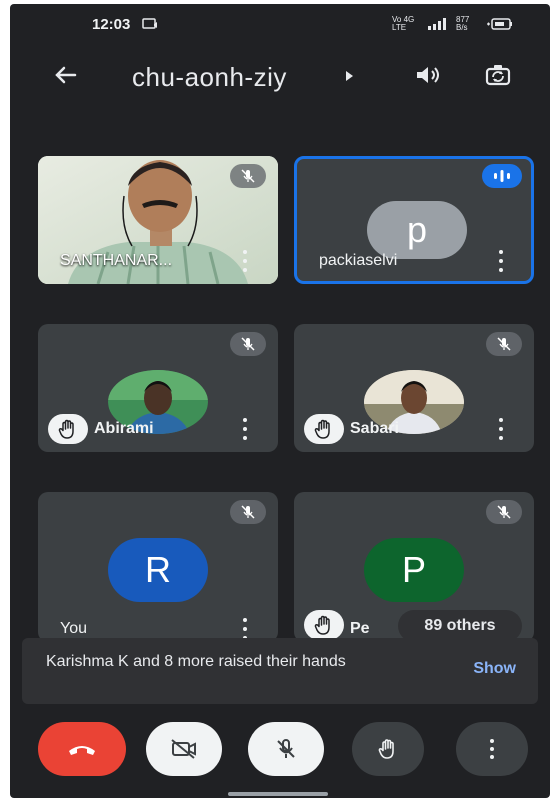 This screenshot has height=802, width=560. I want to click on meeting-header: chu-aonh-ziy, so click(280, 76).